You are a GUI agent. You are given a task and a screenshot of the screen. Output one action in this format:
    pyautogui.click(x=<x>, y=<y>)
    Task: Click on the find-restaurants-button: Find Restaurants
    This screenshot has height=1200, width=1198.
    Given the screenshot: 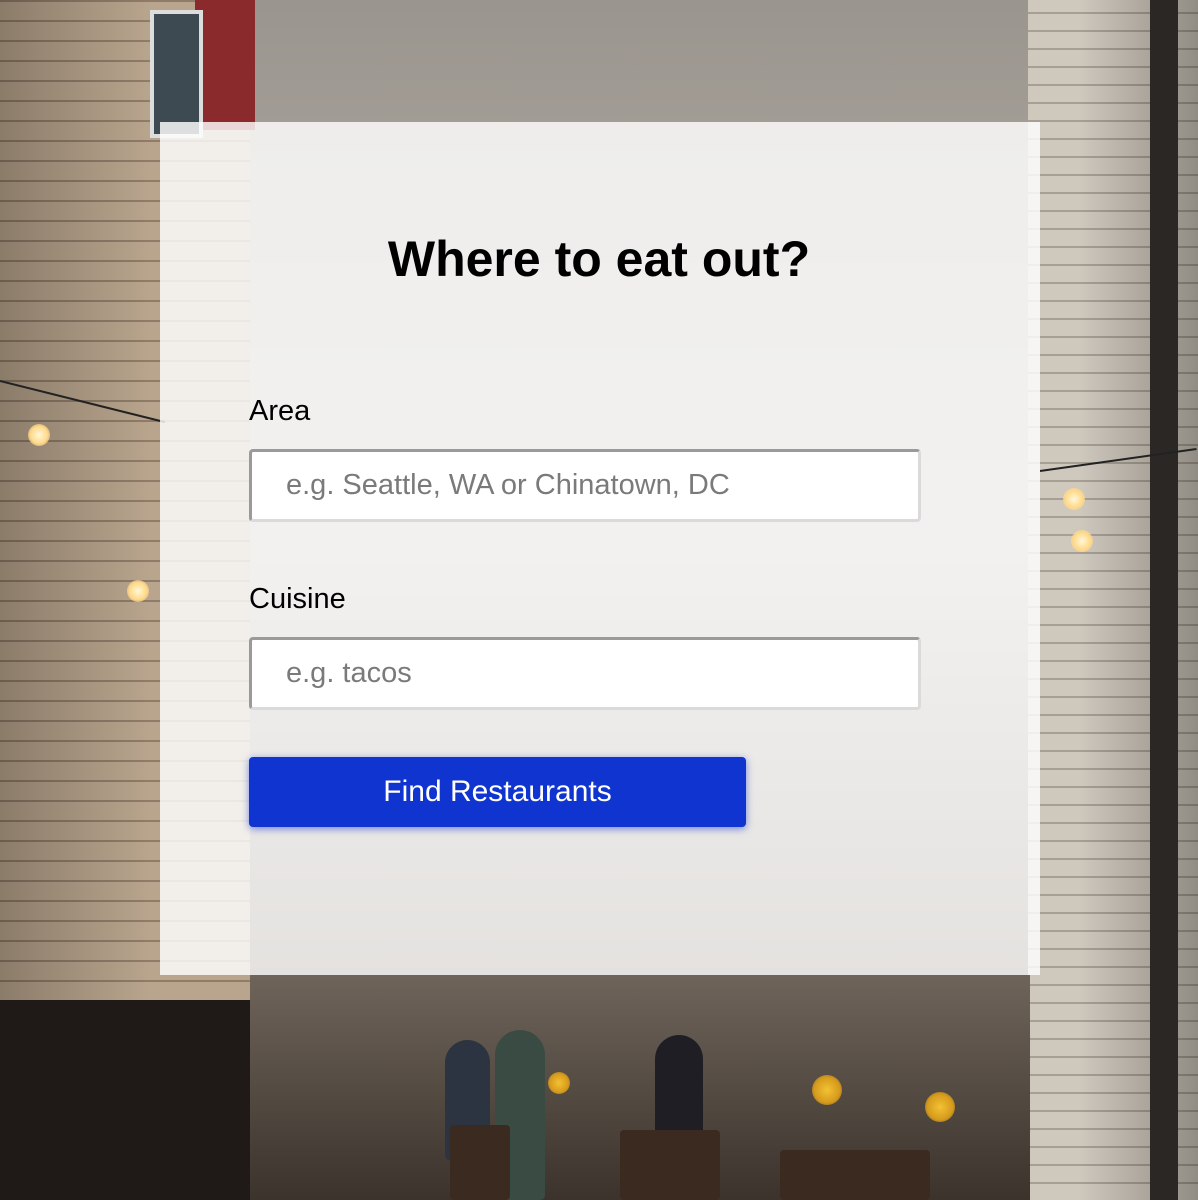 What is the action you would take?
    pyautogui.click(x=497, y=792)
    